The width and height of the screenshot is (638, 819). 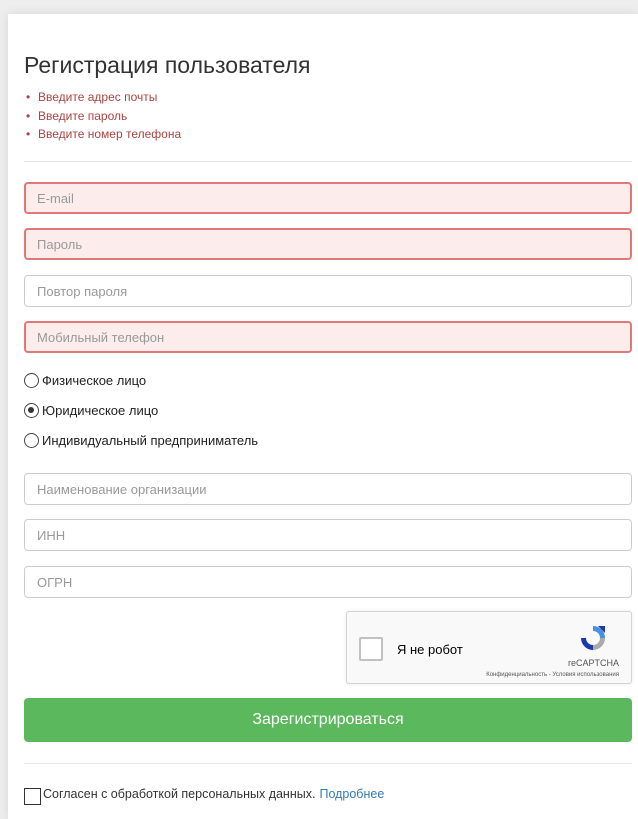 What do you see at coordinates (430, 649) in the screenshot?
I see `recaptcha-label: Я не робот` at bounding box center [430, 649].